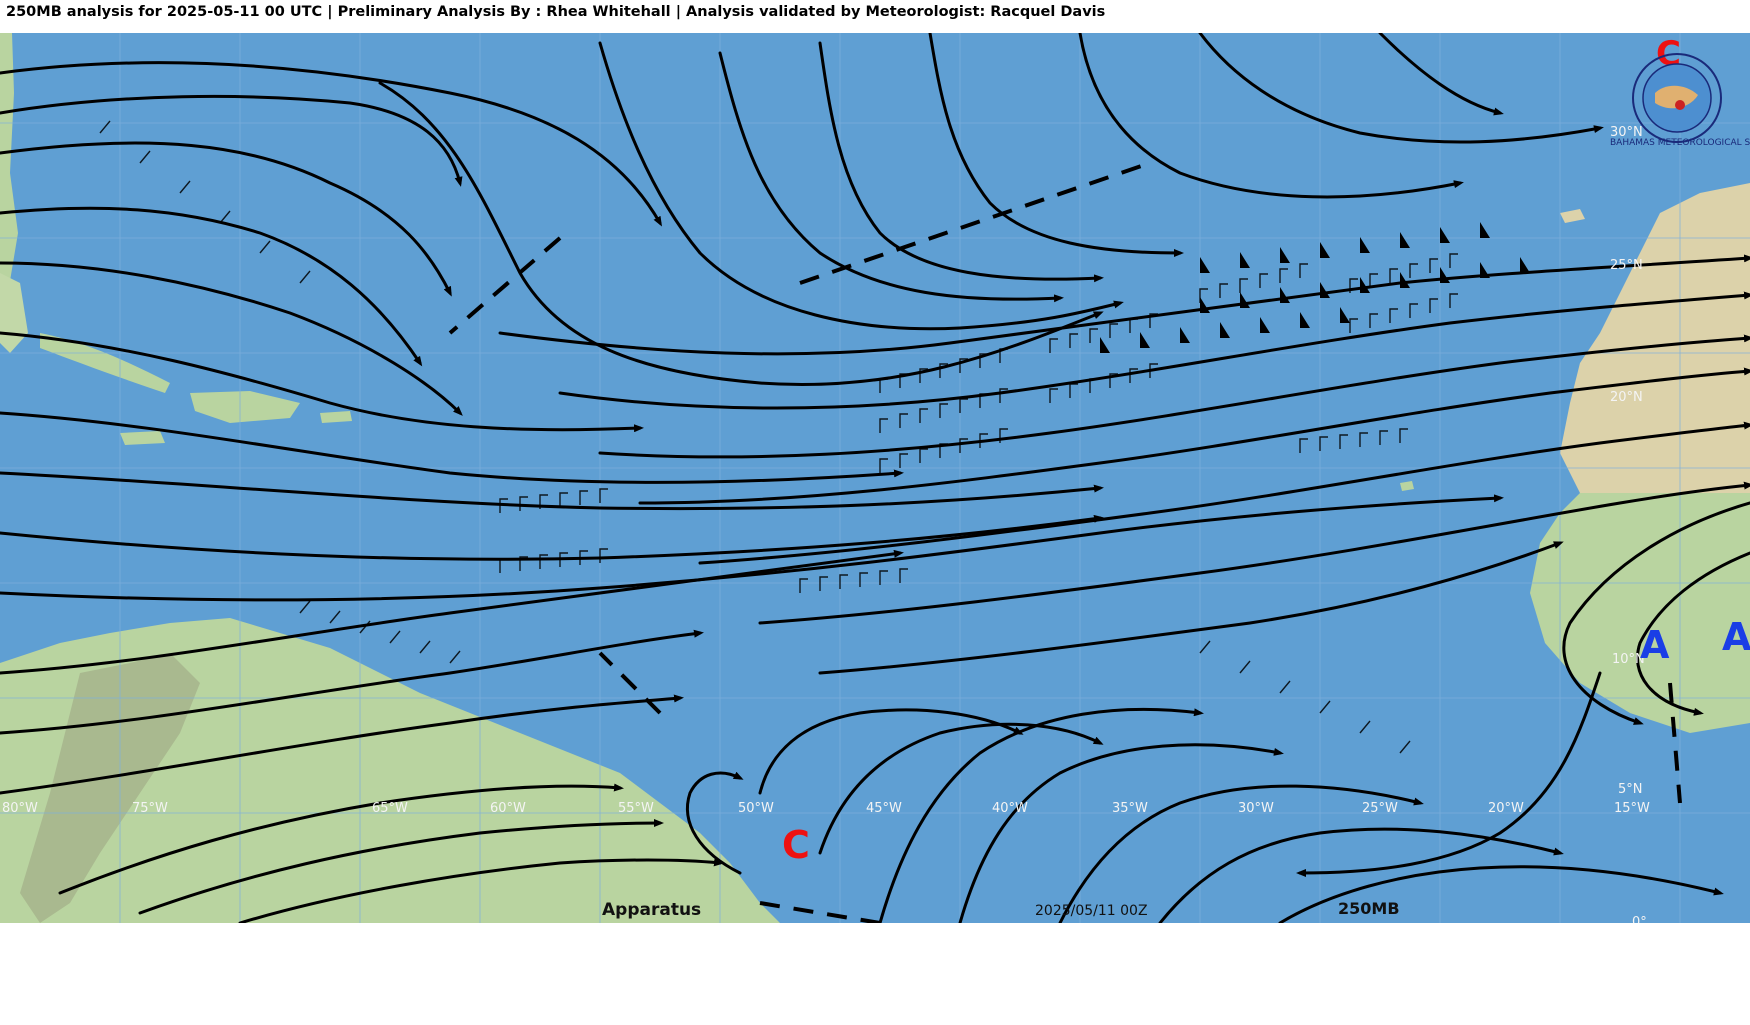  I want to click on lon-label: 50°W, so click(756, 808).